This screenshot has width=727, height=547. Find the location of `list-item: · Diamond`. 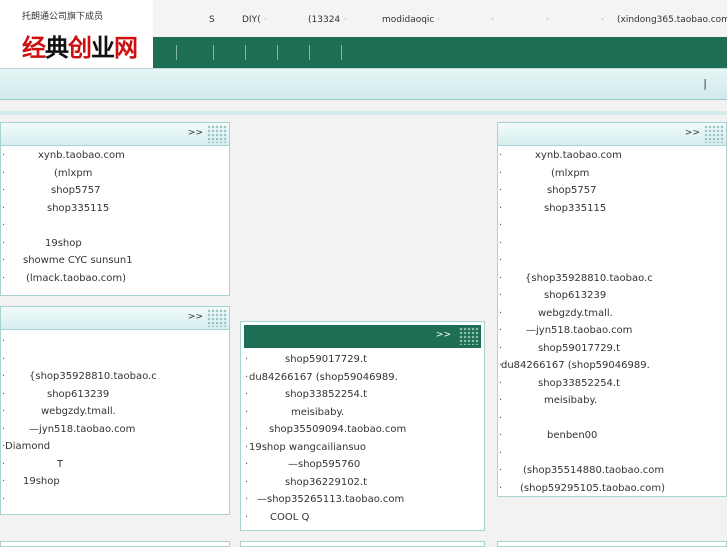

list-item: · Diamond is located at coordinates (115, 447).